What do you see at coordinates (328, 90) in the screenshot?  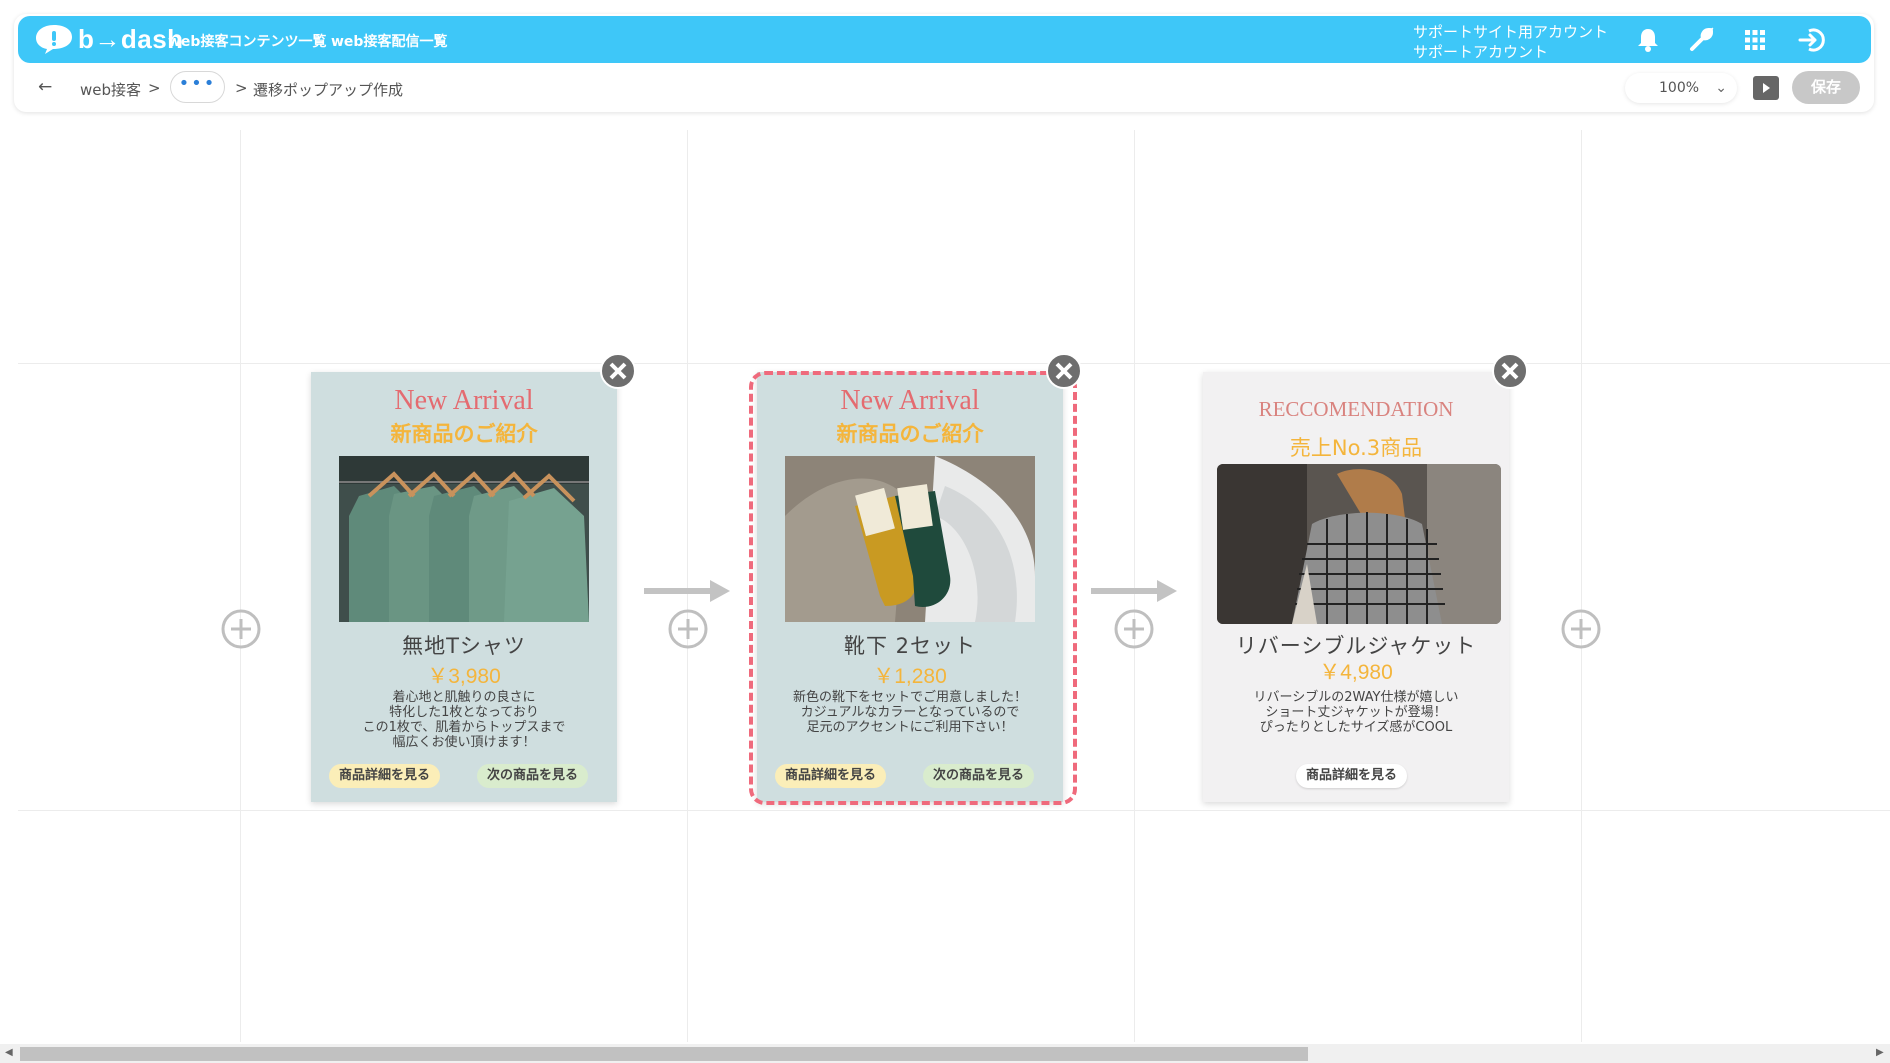 I see `breadcrumb-current: 遷移ポップアップ作成` at bounding box center [328, 90].